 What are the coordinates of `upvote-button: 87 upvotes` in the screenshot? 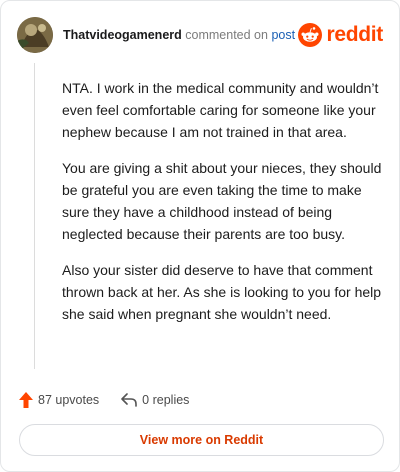 It's located at (59, 400).